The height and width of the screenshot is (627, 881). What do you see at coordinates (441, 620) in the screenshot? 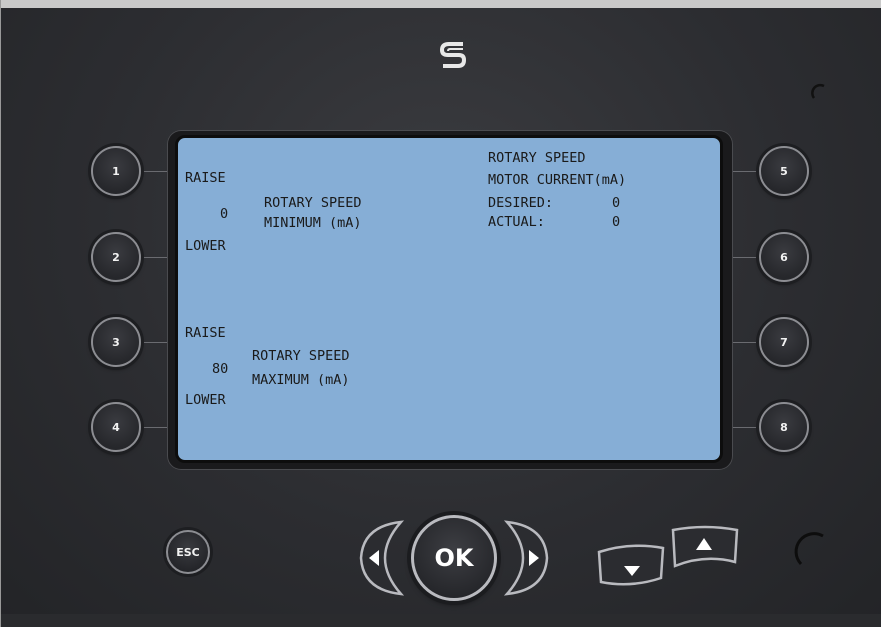
I see `bottom-edge` at bounding box center [441, 620].